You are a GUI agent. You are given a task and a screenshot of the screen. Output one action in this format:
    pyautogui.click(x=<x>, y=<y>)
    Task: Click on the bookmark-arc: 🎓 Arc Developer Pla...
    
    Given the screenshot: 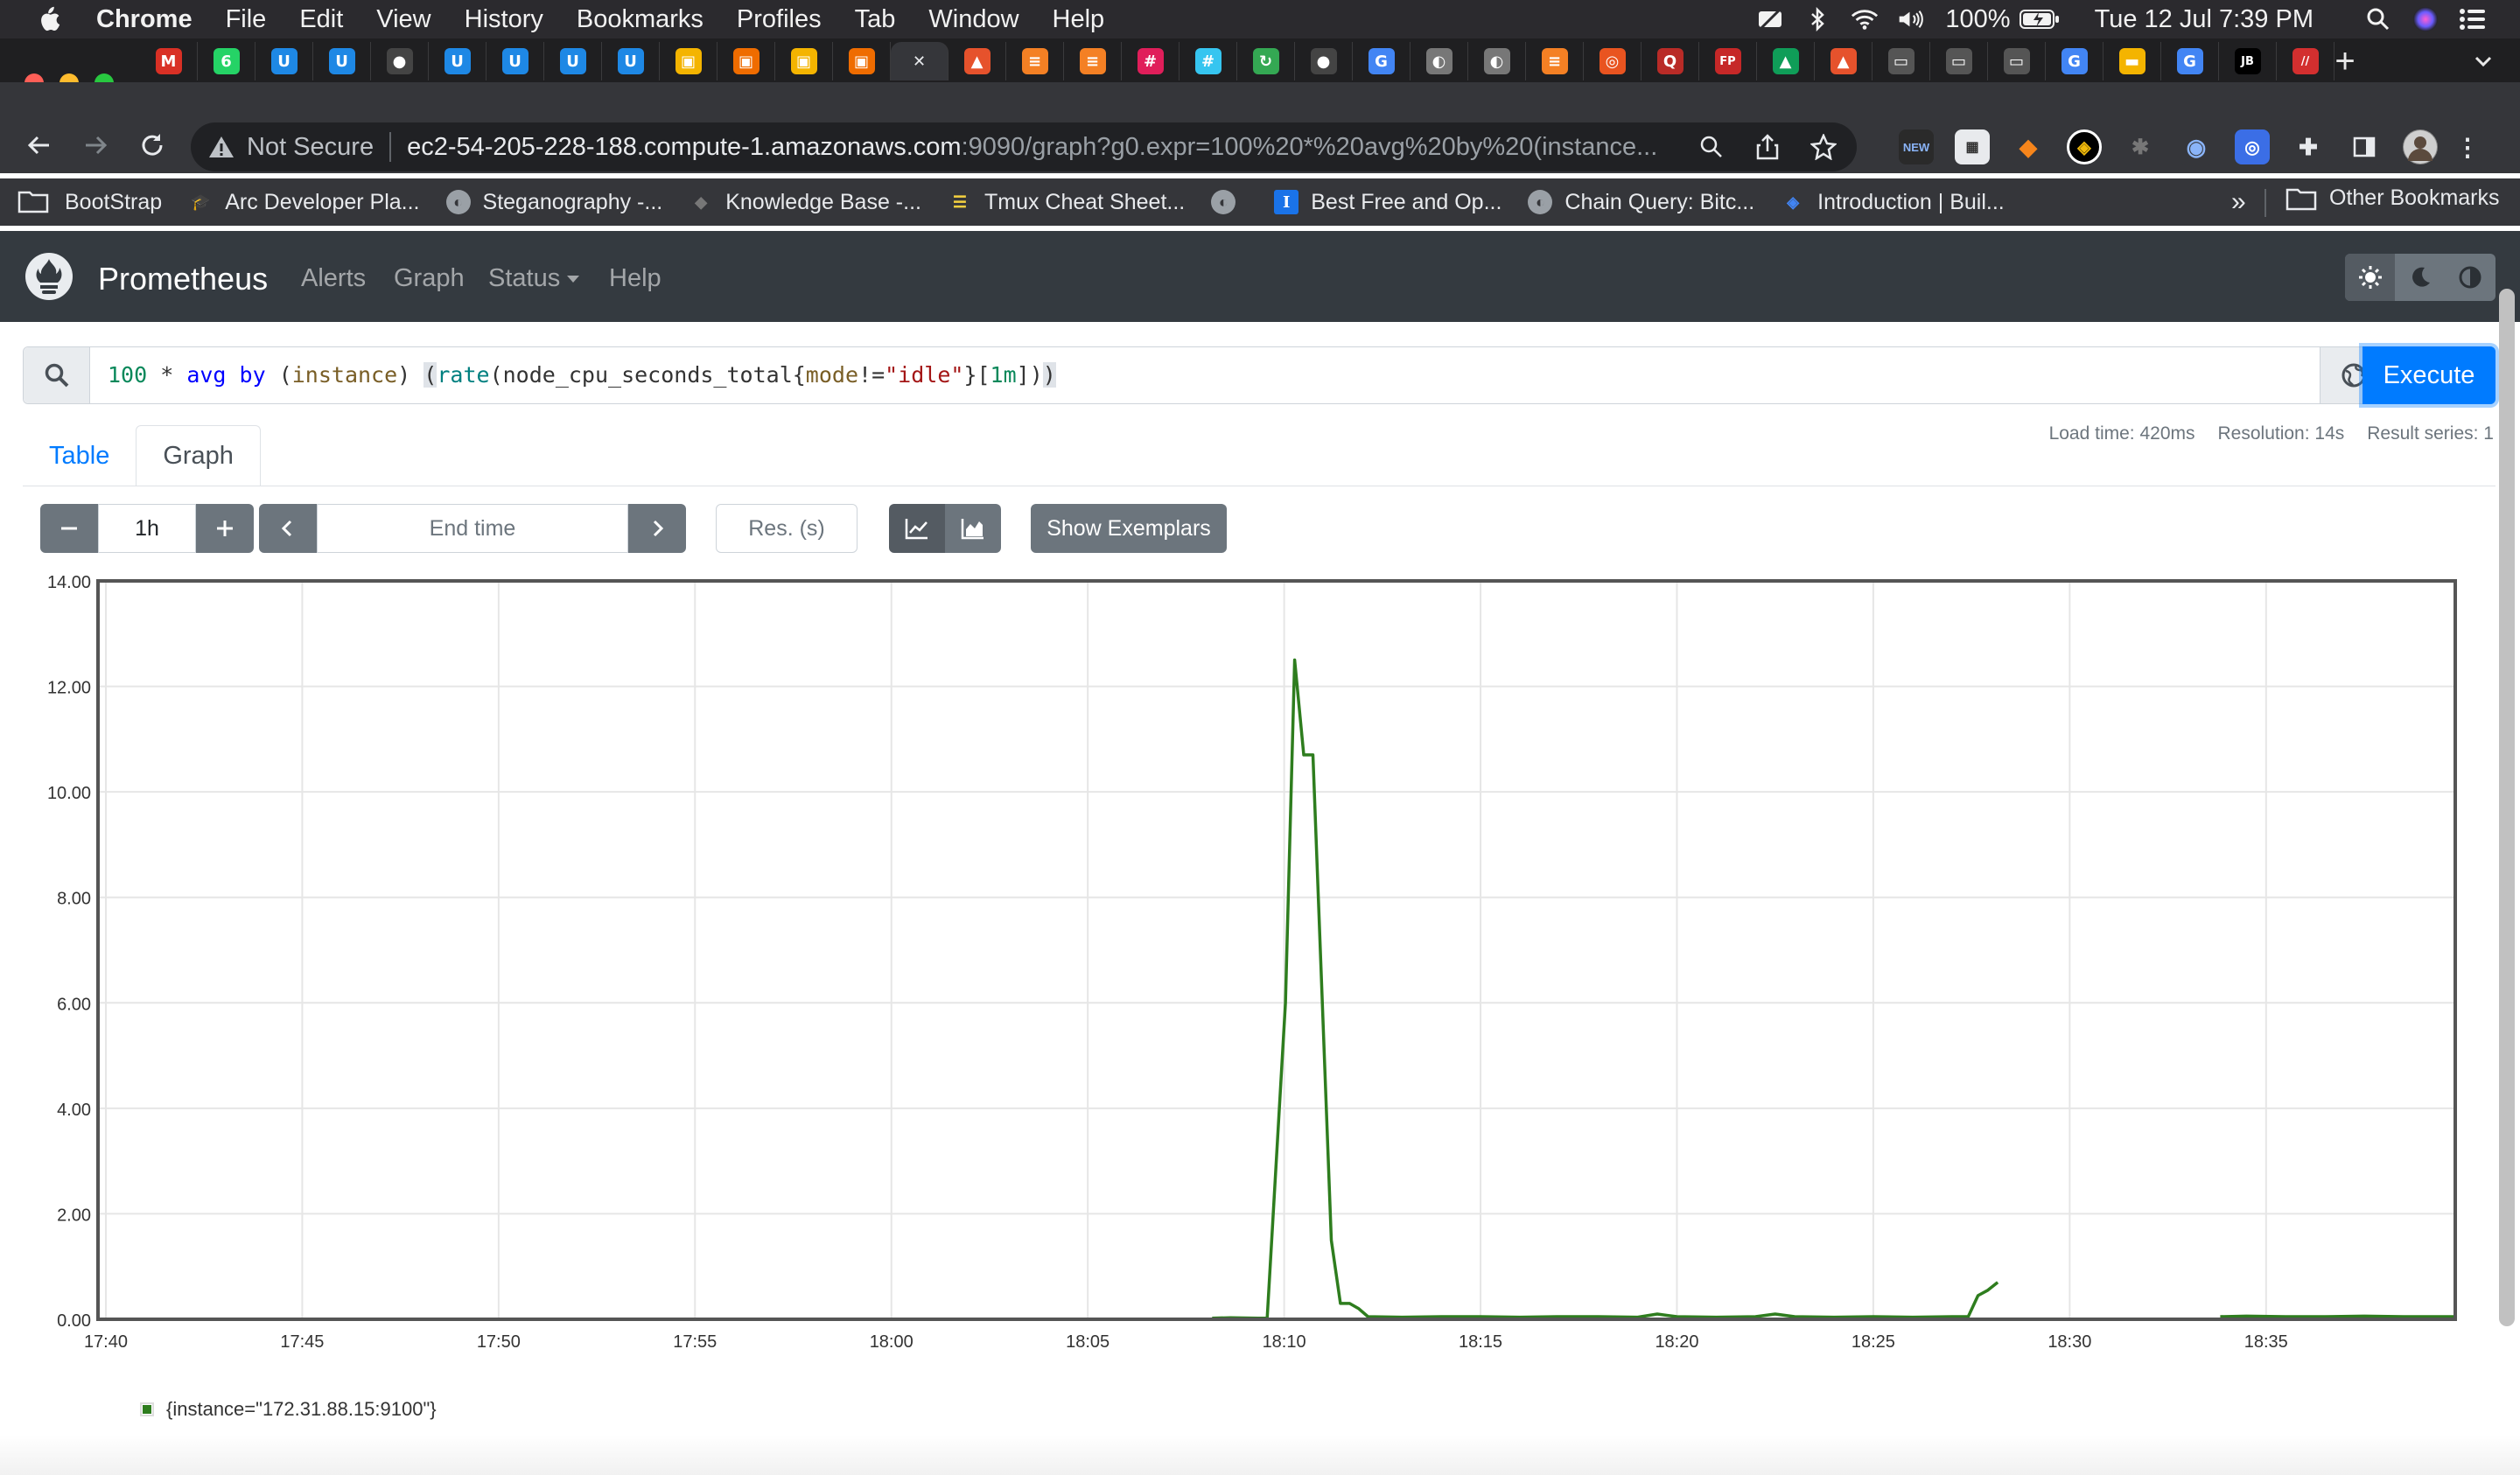 What is the action you would take?
    pyautogui.click(x=304, y=202)
    